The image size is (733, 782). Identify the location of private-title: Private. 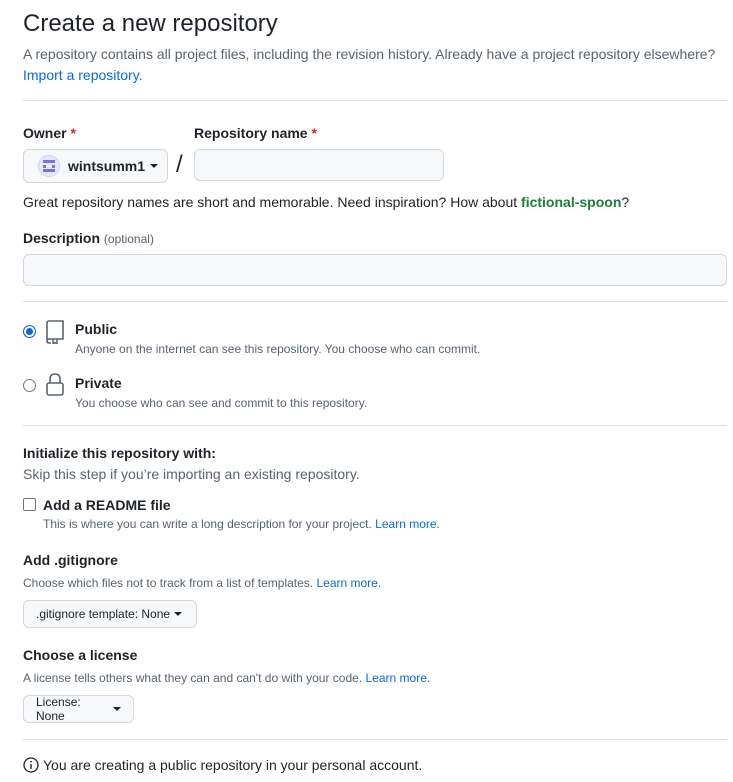
(98, 383).